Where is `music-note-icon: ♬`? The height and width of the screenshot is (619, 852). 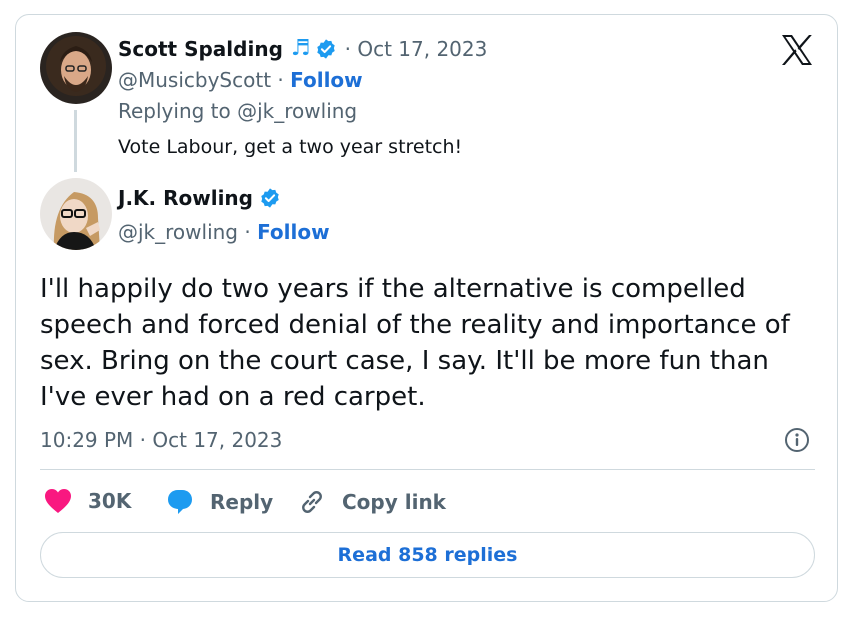
music-note-icon: ♬ is located at coordinates (300, 48).